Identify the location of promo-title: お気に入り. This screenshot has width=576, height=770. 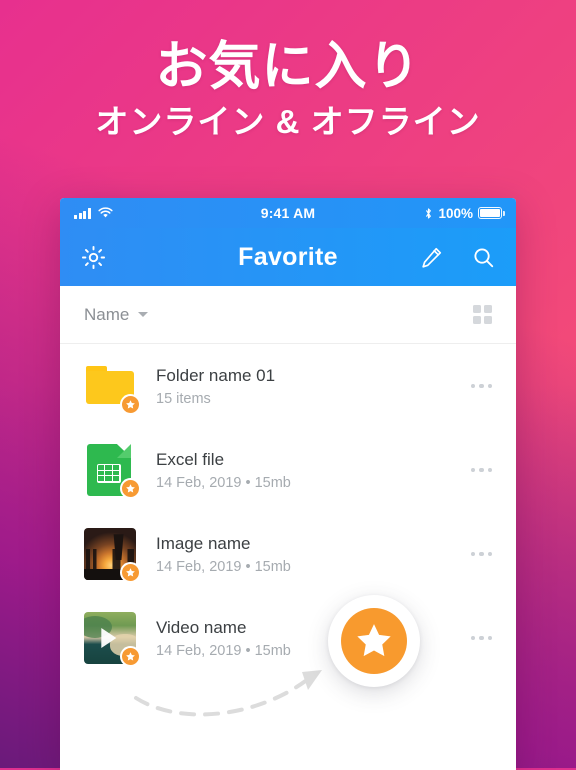
(288, 67).